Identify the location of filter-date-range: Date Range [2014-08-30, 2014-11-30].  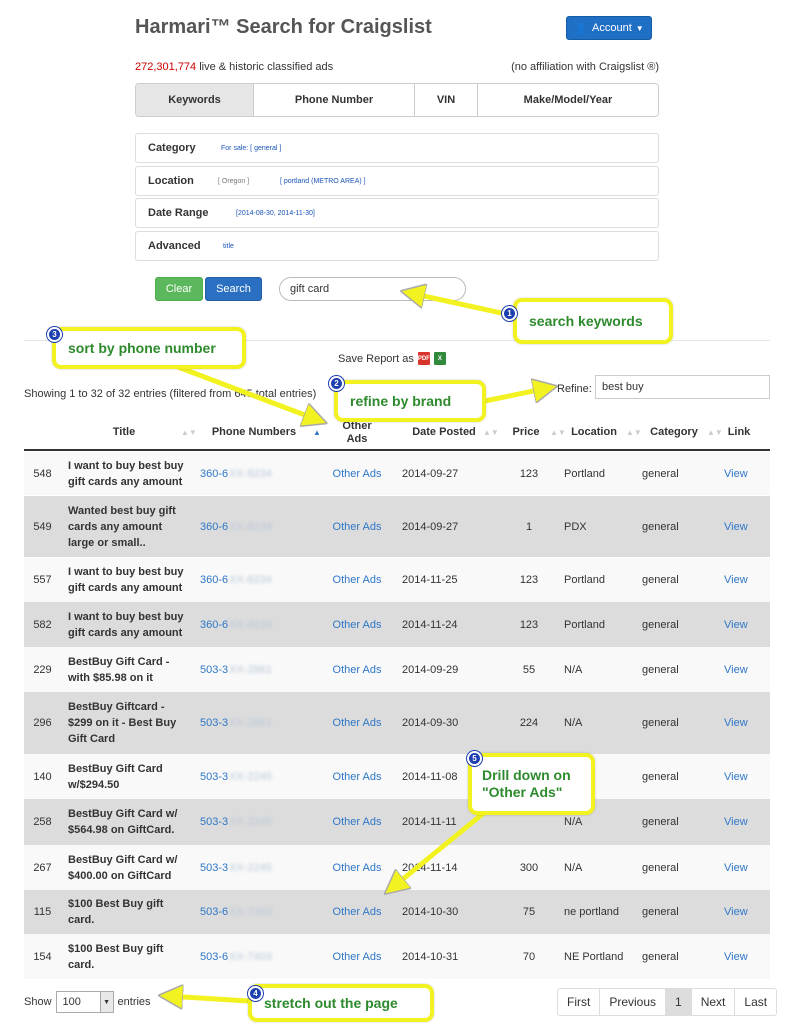
(397, 213).